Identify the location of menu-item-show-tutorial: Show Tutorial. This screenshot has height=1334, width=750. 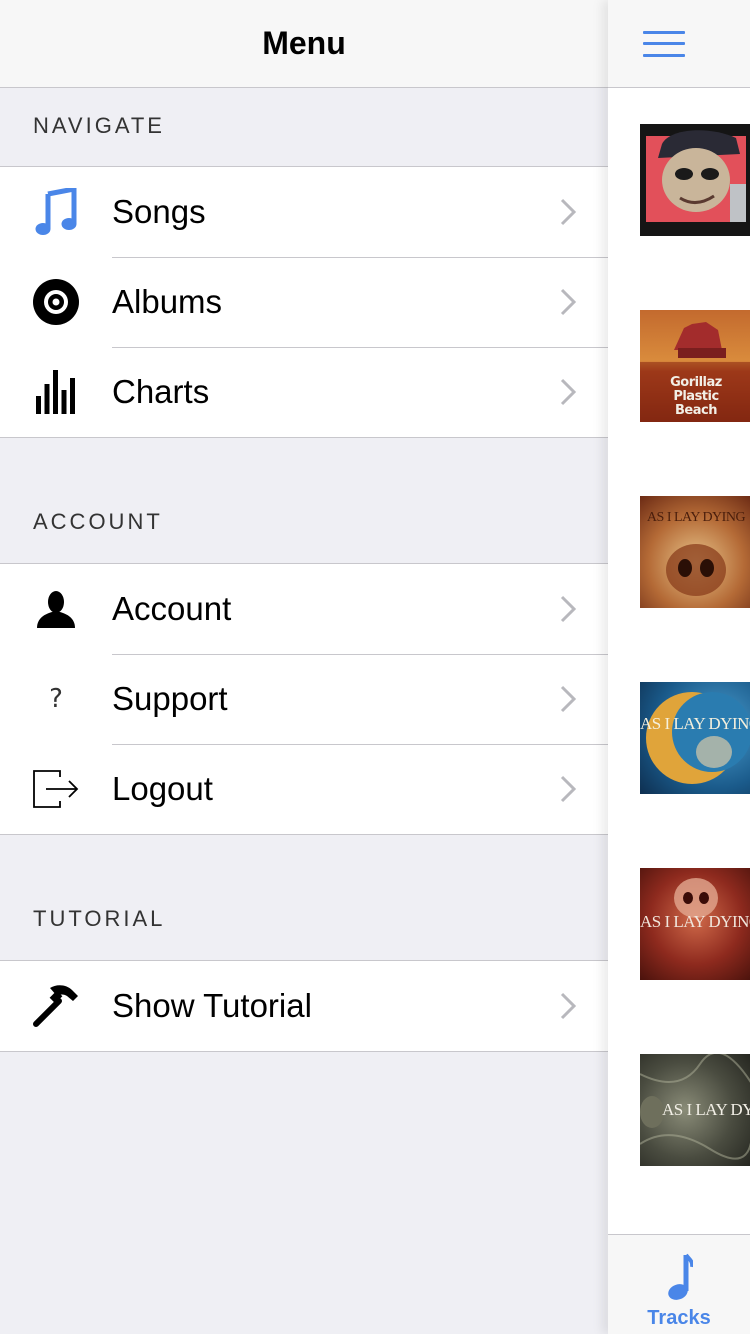
(304, 1006).